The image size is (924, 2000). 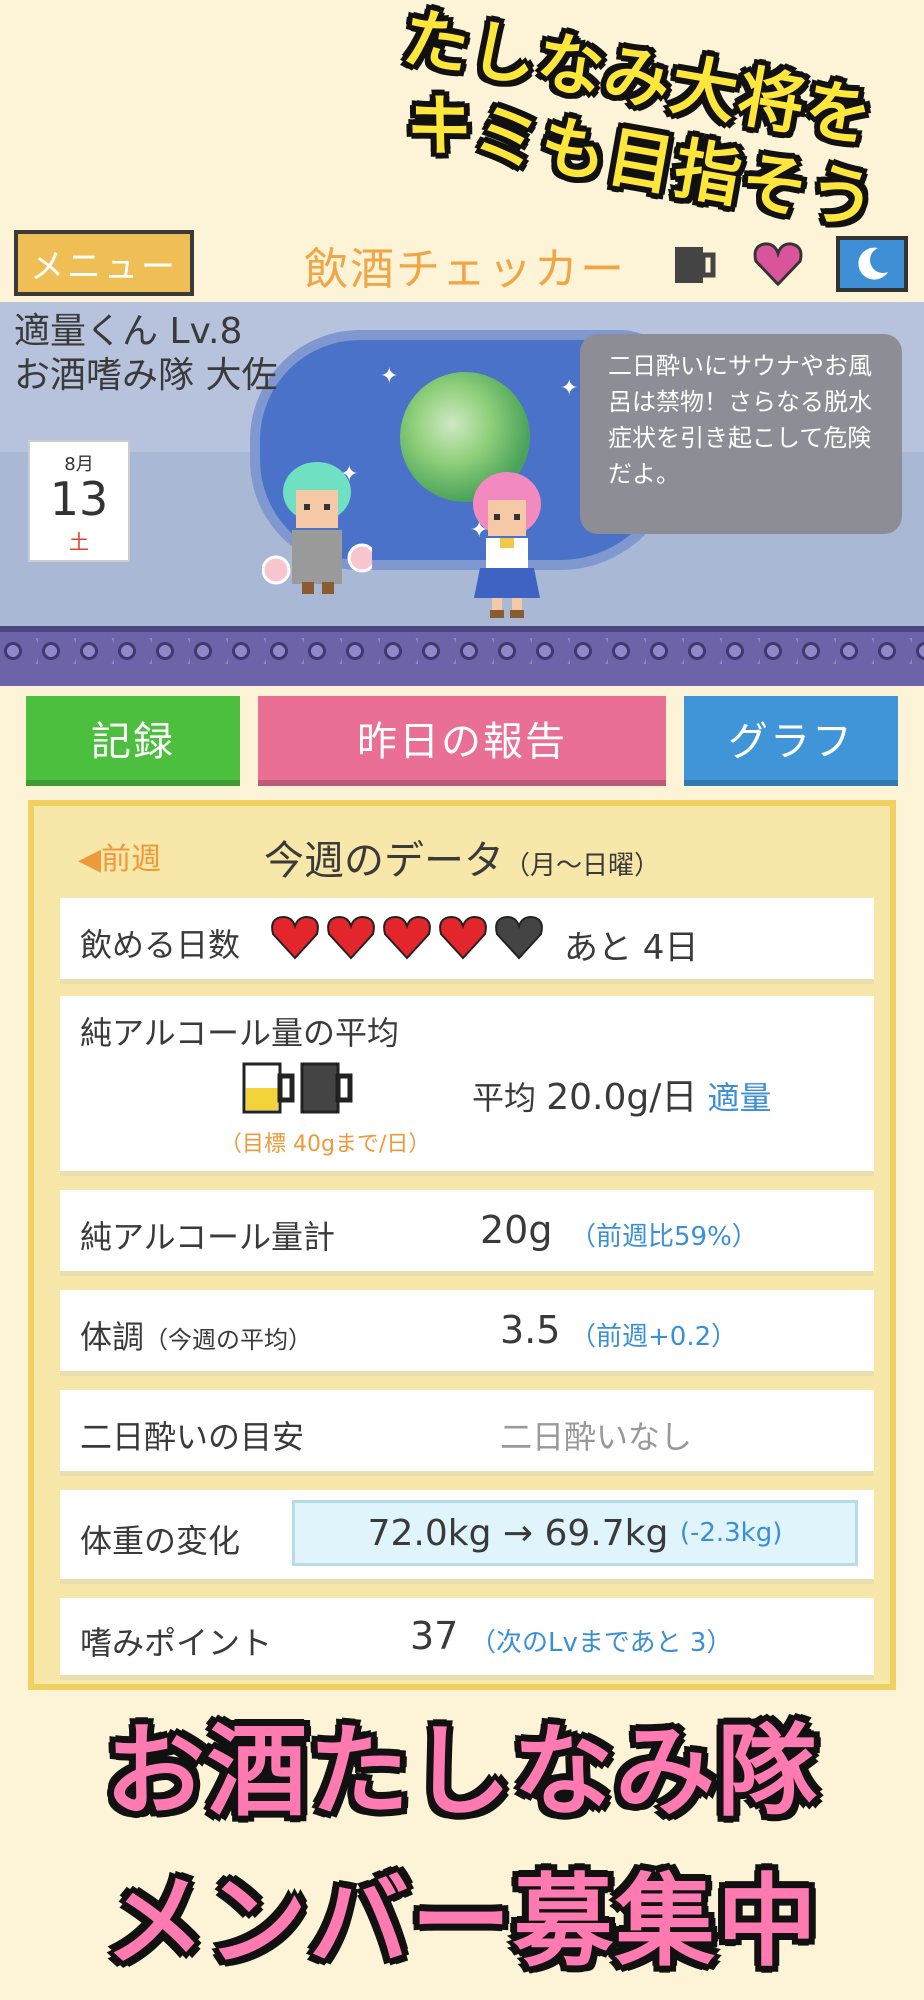 What do you see at coordinates (228, 1340) in the screenshot?
I see `condition-label-sub: （今週の平均）` at bounding box center [228, 1340].